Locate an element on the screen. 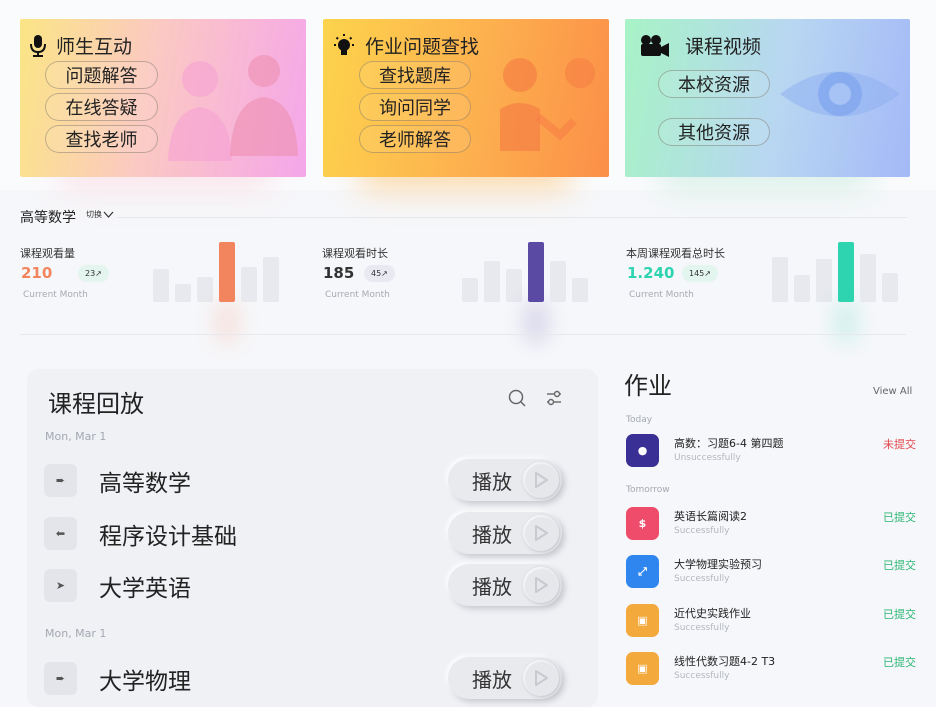 The height and width of the screenshot is (707, 936). homework-name: 高数：习题6-4 第四题 is located at coordinates (728, 443).